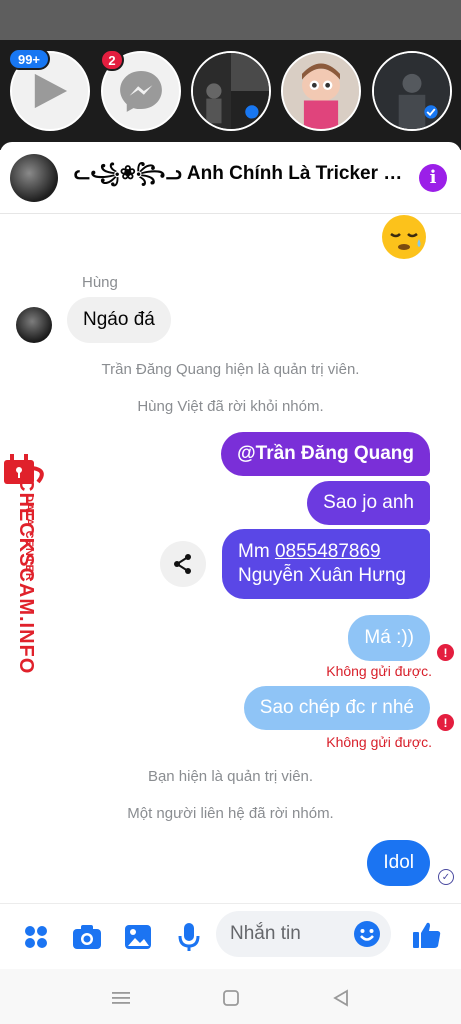  Describe the element at coordinates (446, 877) in the screenshot. I see `sent-check-icon: ✓` at that location.